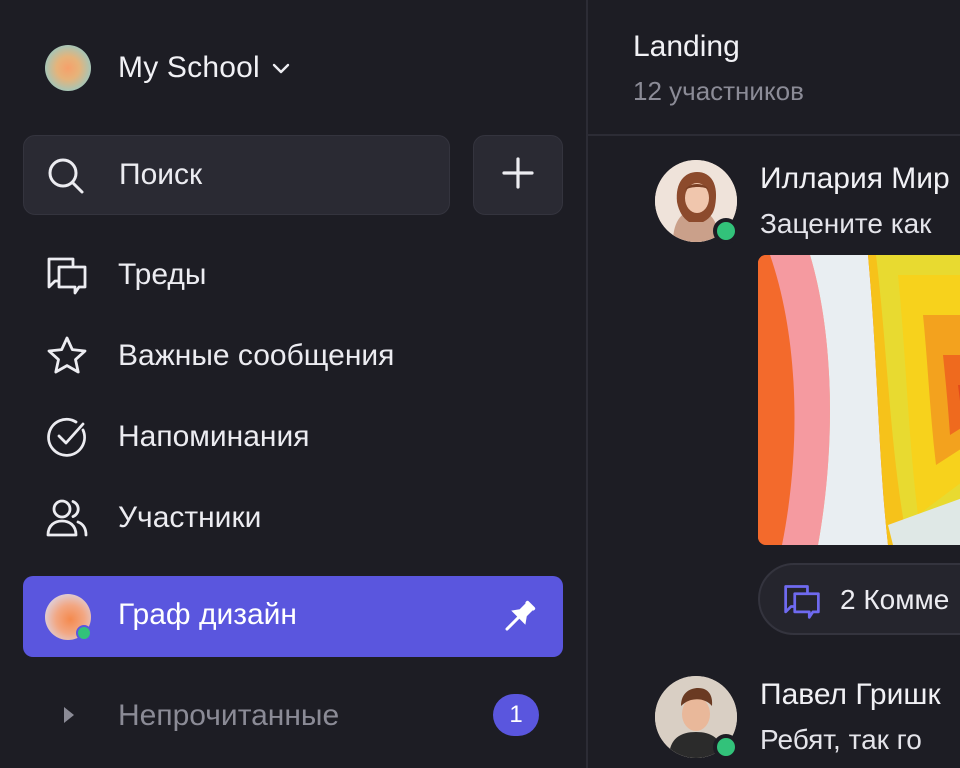  Describe the element at coordinates (686, 46) in the screenshot. I see `chat-title: Landing` at that location.